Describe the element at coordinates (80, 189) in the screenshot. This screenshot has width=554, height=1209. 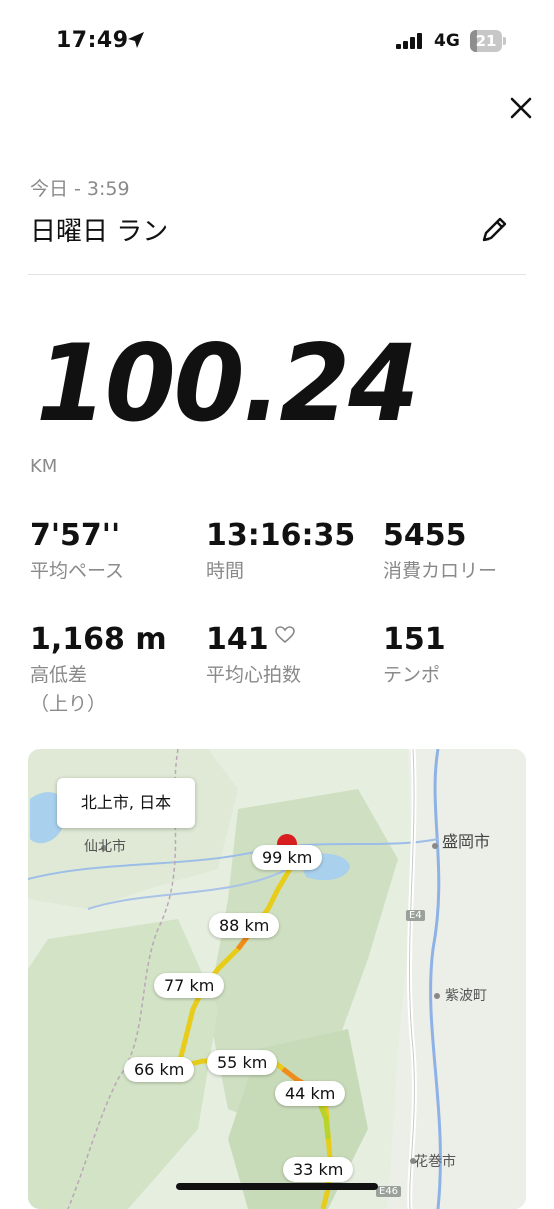
I see `activity-date: 今日 - 3:59` at that location.